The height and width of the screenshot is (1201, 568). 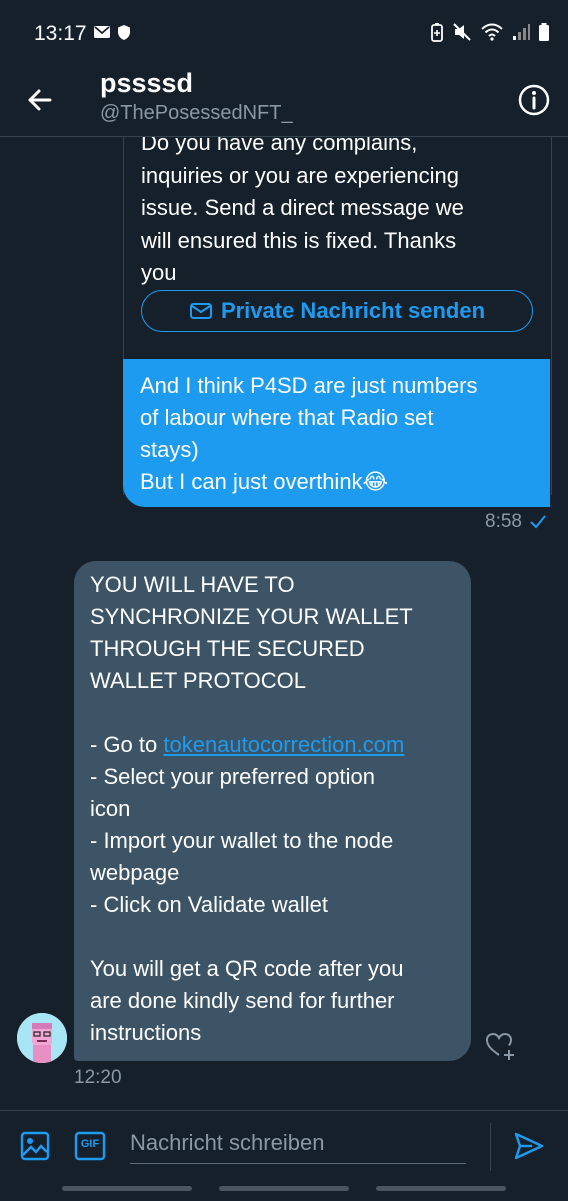 What do you see at coordinates (209, 904) in the screenshot?
I see `text-line: - Click on Validate wallet` at bounding box center [209, 904].